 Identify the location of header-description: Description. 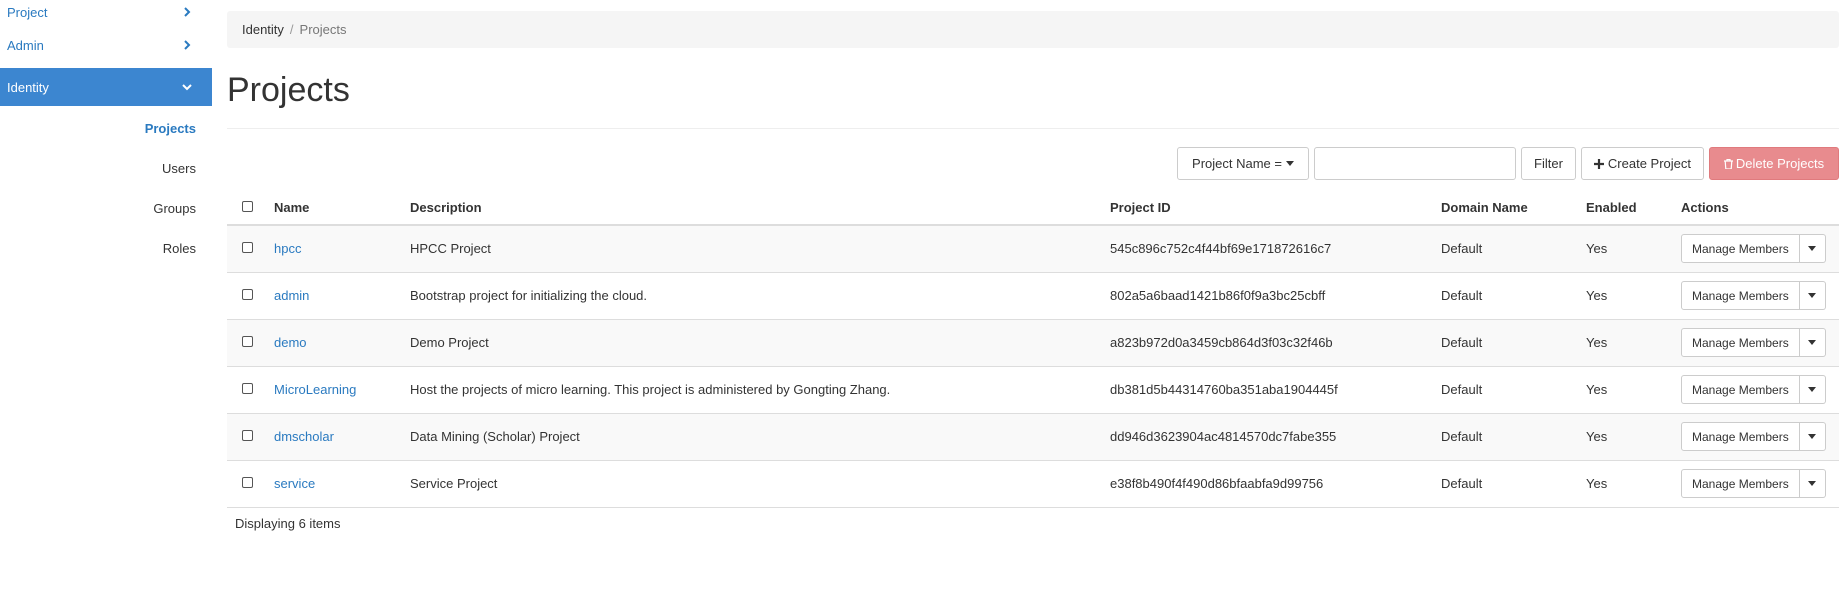
(760, 208).